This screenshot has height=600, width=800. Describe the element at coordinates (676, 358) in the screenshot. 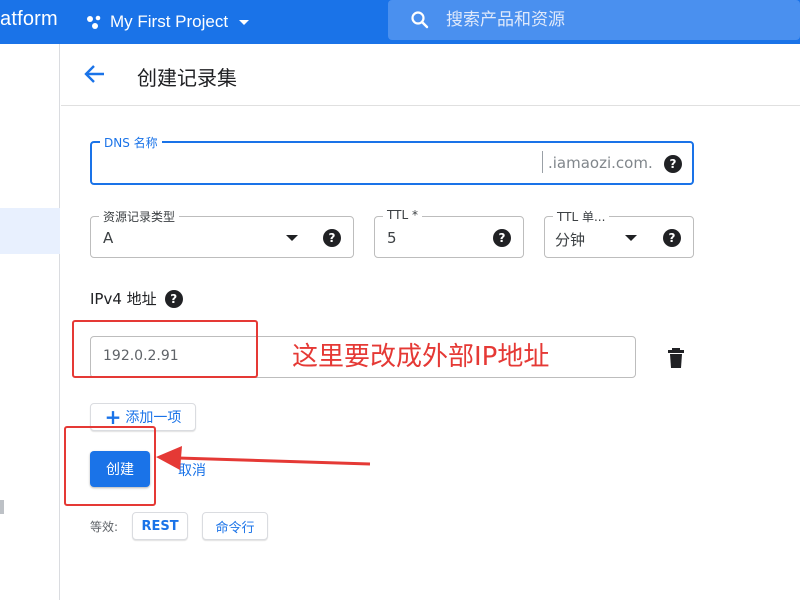

I see `delete-icon` at that location.